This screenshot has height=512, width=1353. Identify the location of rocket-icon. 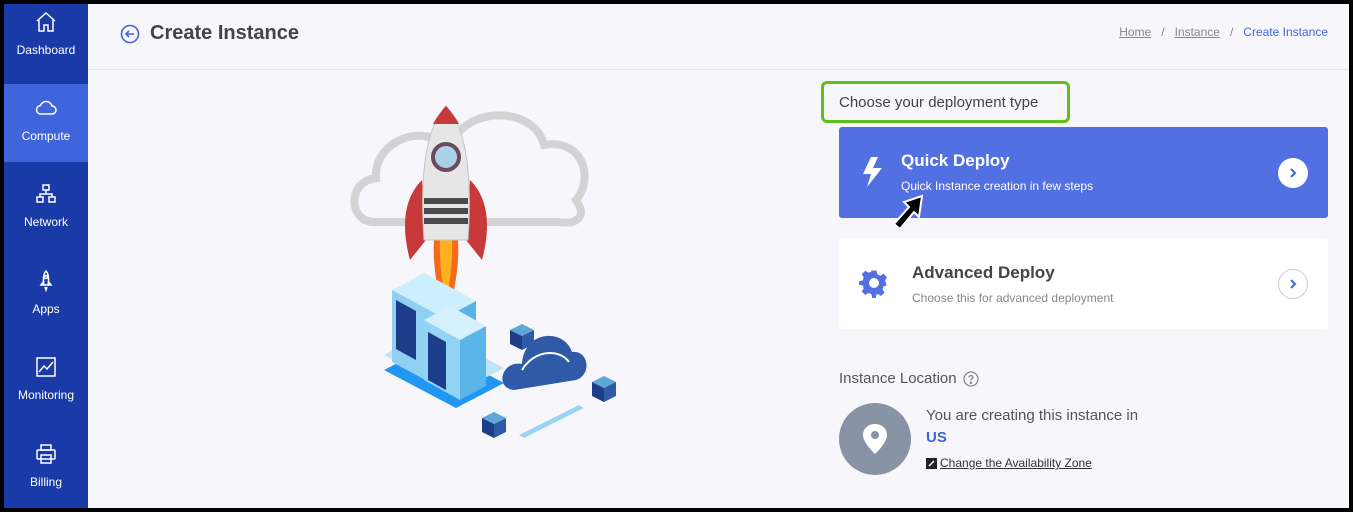
(46, 281).